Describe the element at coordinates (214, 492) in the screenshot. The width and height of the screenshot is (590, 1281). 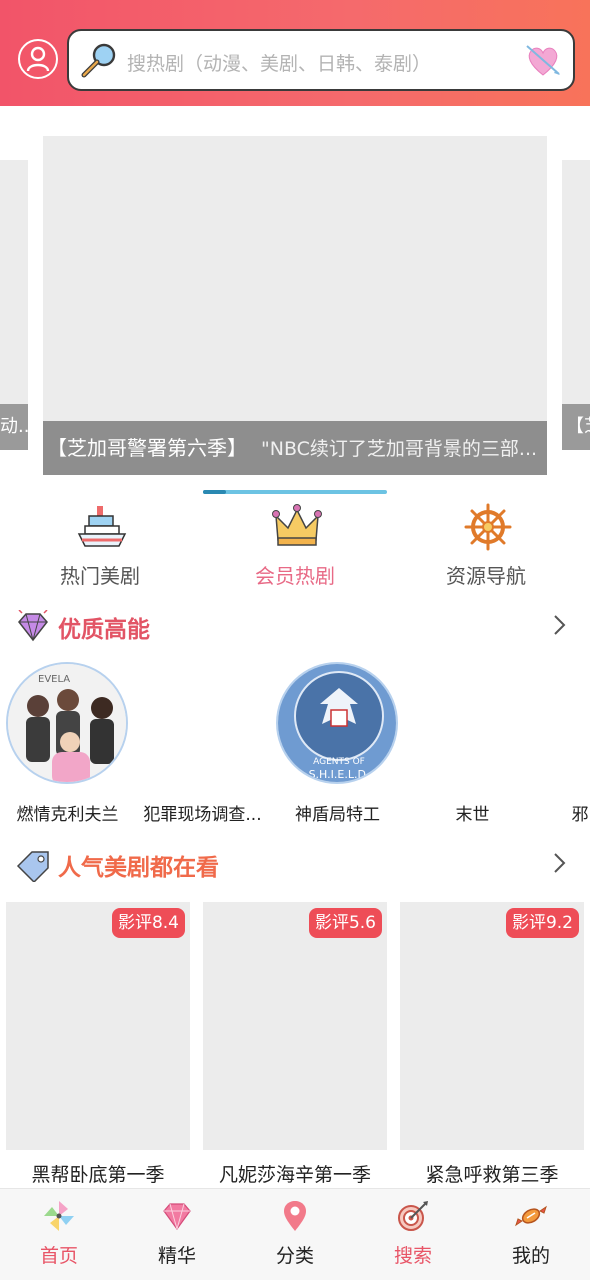
I see `carousel-indicator-active` at that location.